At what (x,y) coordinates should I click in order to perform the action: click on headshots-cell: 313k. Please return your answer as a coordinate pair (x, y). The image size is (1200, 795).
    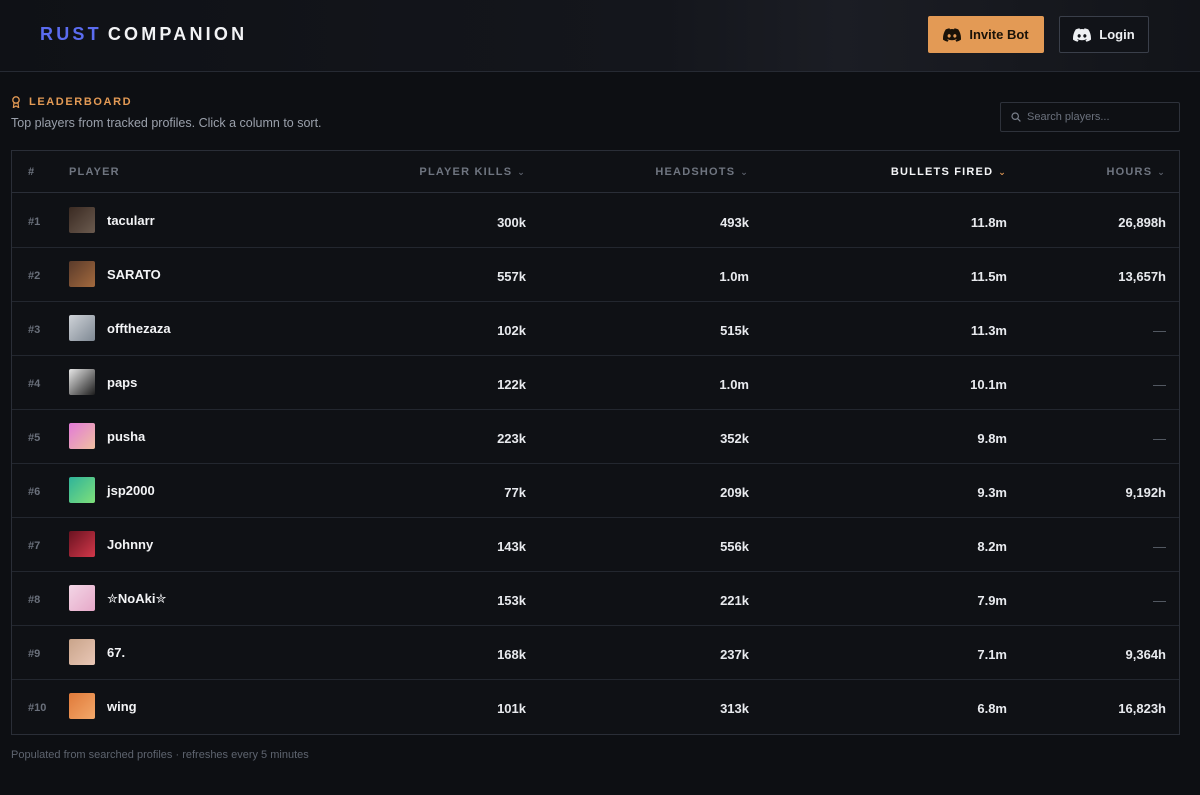
    Looking at the image, I should click on (734, 708).